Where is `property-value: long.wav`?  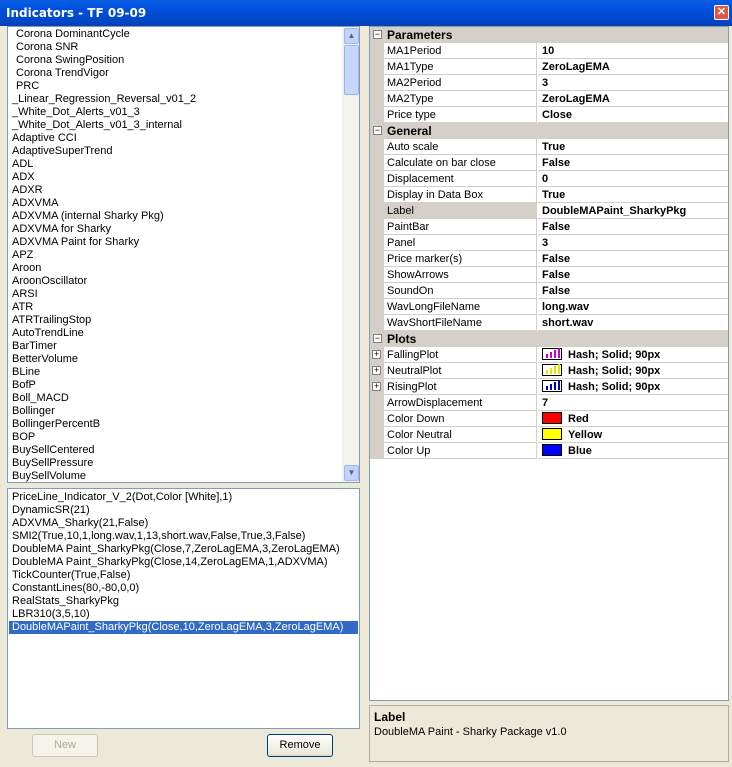
property-value: long.wav is located at coordinates (633, 307).